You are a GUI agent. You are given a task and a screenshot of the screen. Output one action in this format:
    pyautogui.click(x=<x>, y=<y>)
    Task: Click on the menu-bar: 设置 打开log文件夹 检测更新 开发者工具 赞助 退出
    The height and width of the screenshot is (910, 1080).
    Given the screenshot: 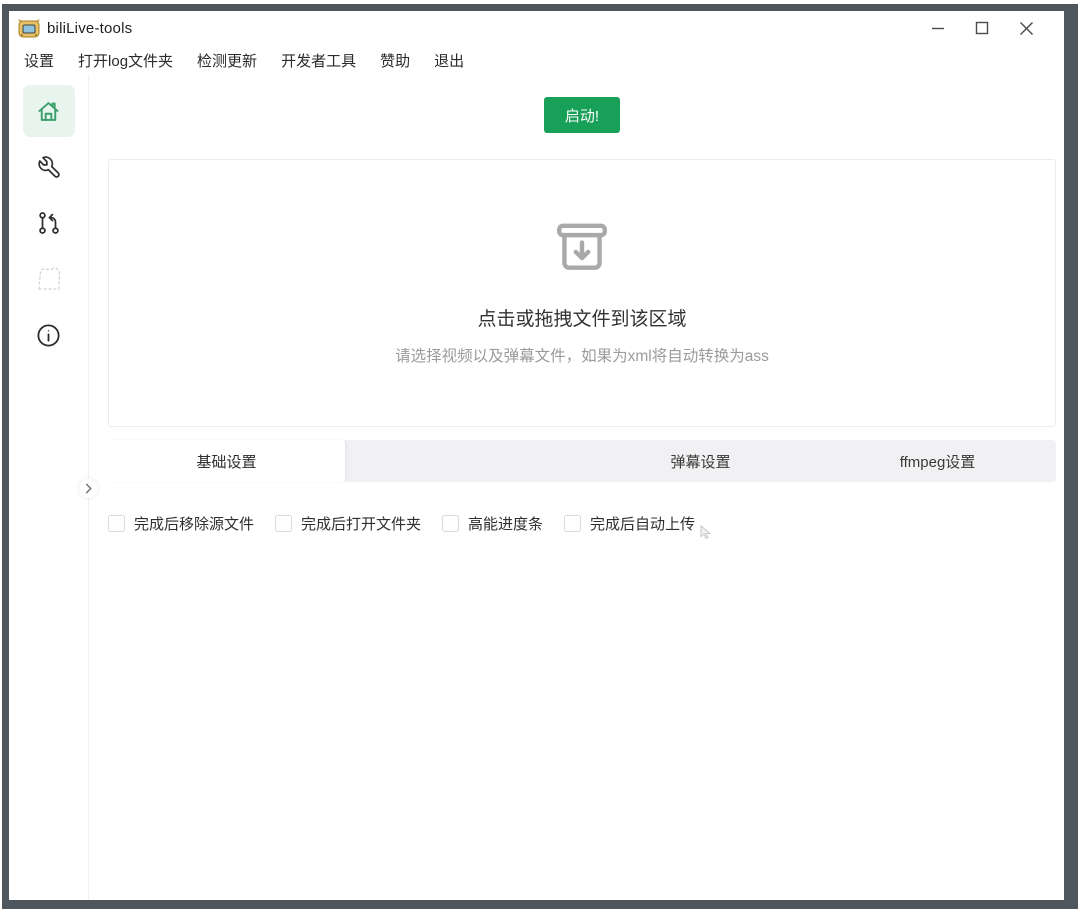 What is the action you would take?
    pyautogui.click(x=536, y=60)
    